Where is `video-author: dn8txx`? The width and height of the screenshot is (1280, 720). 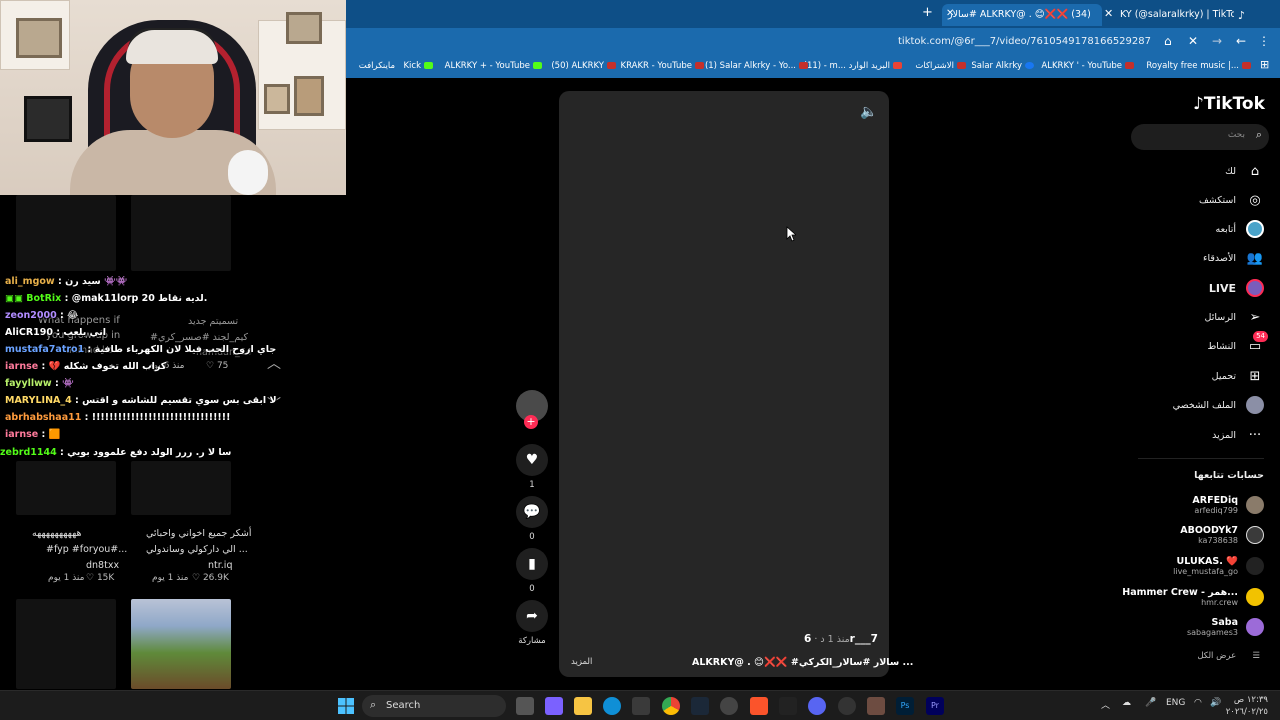
video-author: dn8txx is located at coordinates (102, 565).